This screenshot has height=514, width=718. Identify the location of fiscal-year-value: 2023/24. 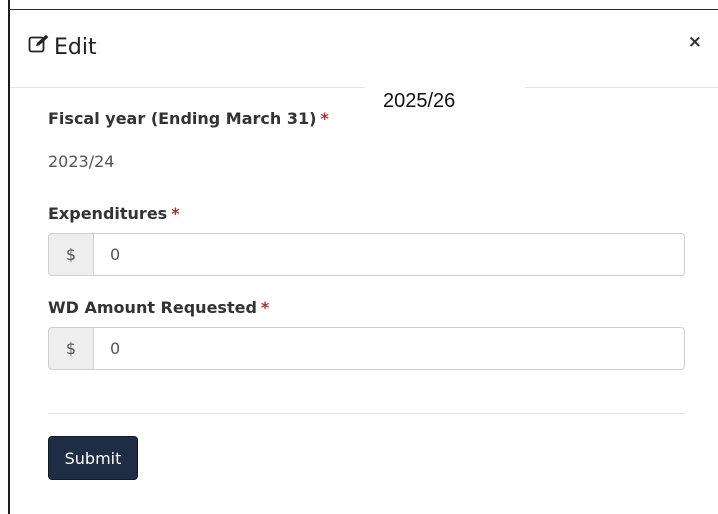
(81, 161).